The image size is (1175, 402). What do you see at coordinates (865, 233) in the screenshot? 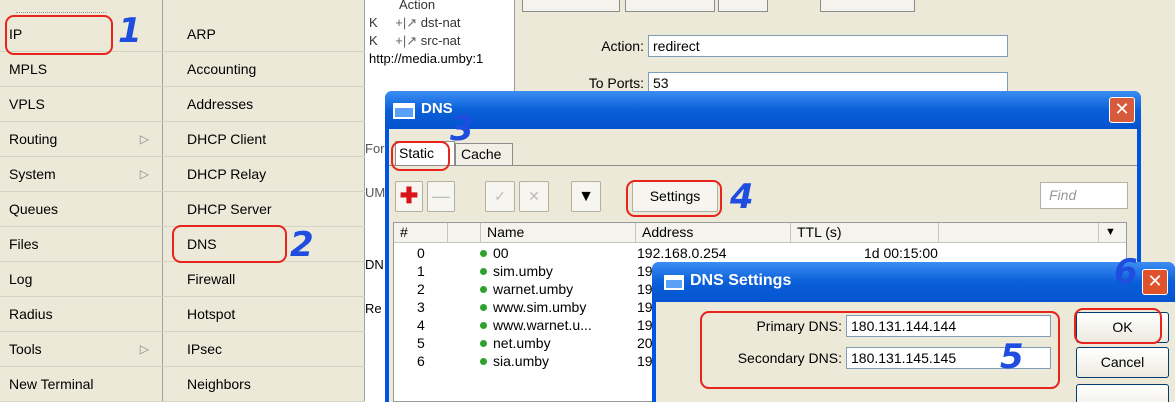
I see `column-header: TTL (s)` at bounding box center [865, 233].